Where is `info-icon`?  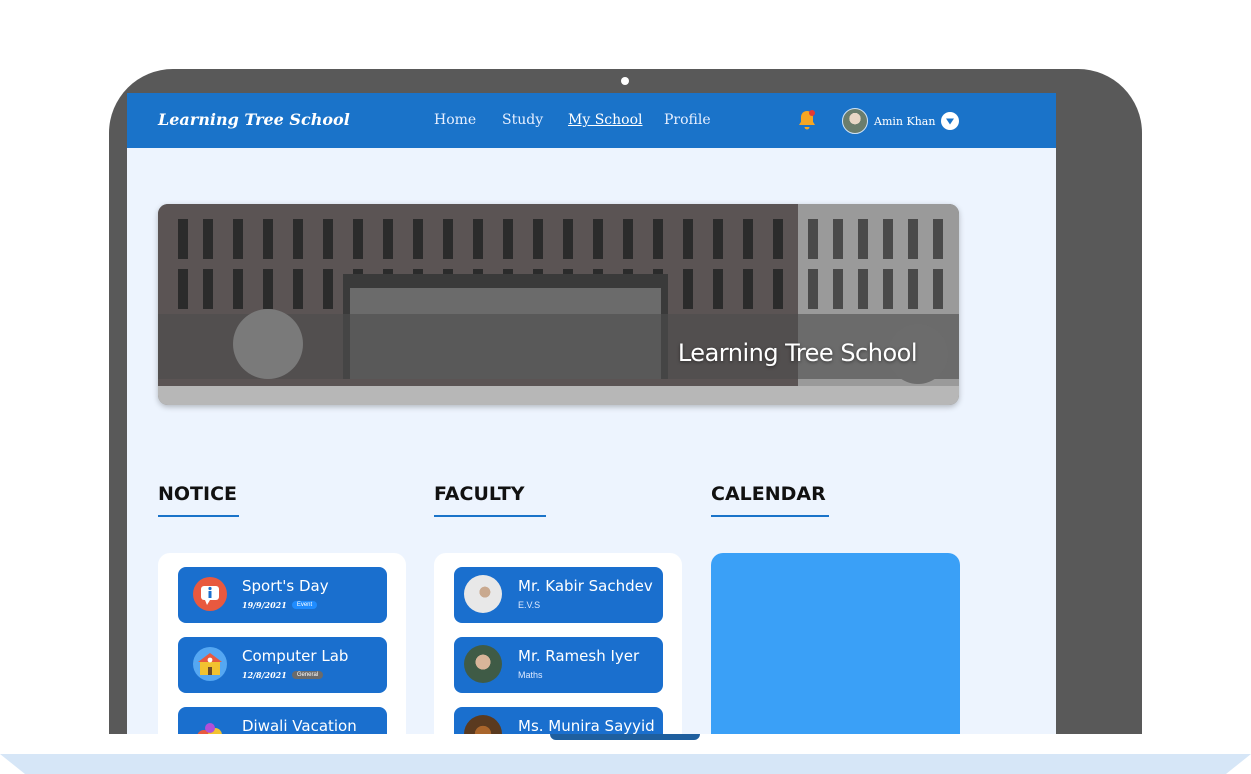 info-icon is located at coordinates (210, 594).